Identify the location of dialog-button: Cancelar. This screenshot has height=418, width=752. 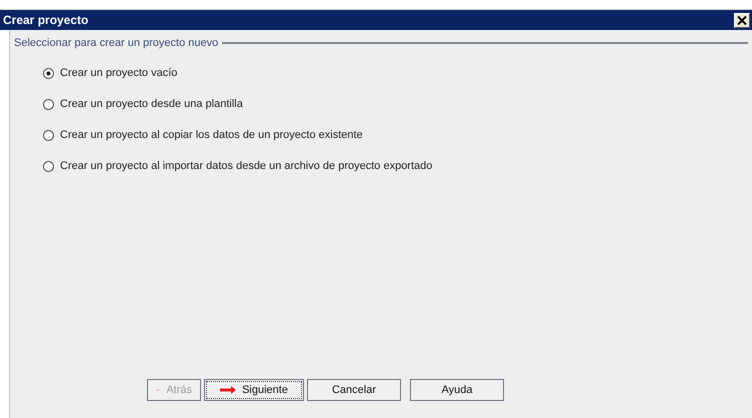
(354, 390).